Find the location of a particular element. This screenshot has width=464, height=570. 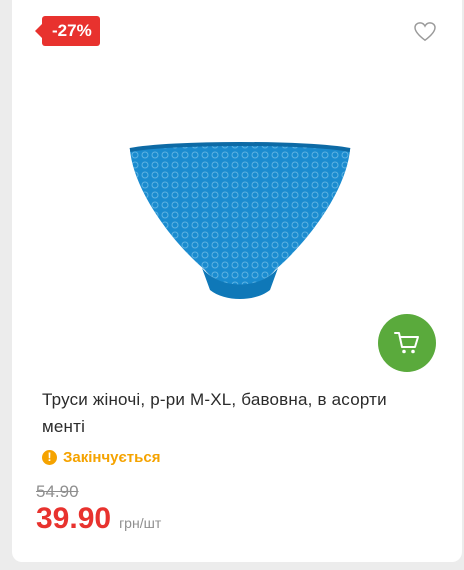

exclamation-icon: ! is located at coordinates (49, 457).